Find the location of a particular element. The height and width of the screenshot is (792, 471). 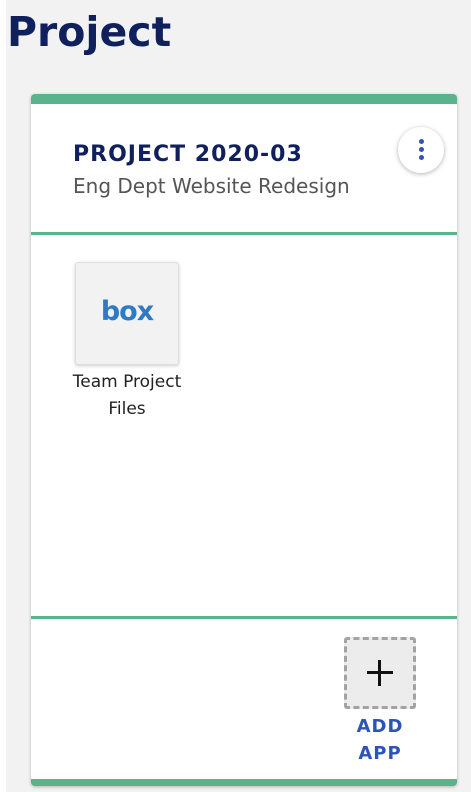

project-code: PROJECT 2020-03 is located at coordinates (188, 154).